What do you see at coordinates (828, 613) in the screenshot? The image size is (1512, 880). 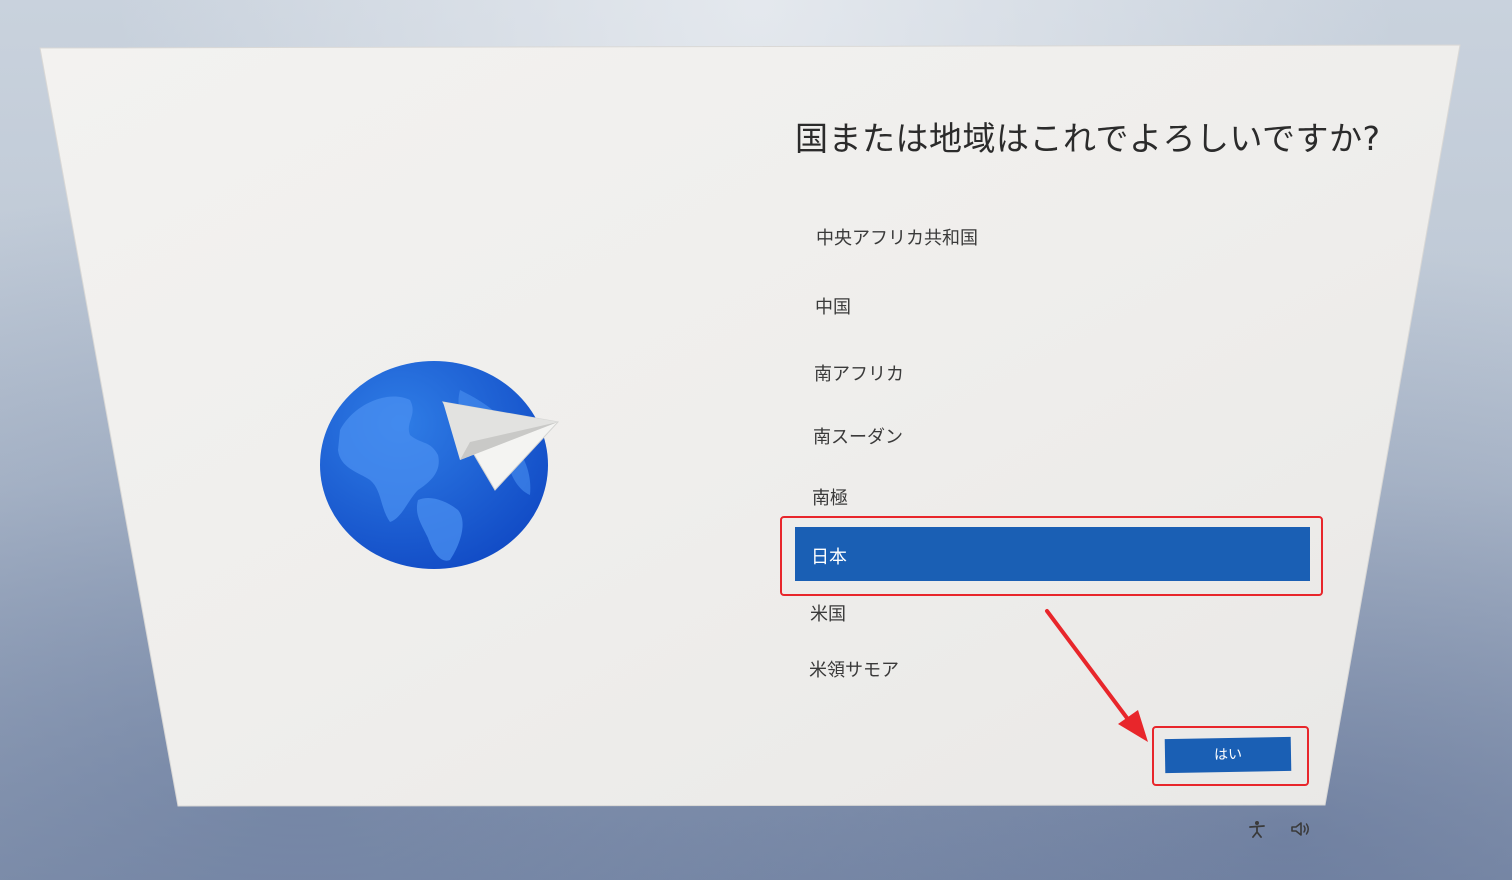 I see `country-item: 米国` at bounding box center [828, 613].